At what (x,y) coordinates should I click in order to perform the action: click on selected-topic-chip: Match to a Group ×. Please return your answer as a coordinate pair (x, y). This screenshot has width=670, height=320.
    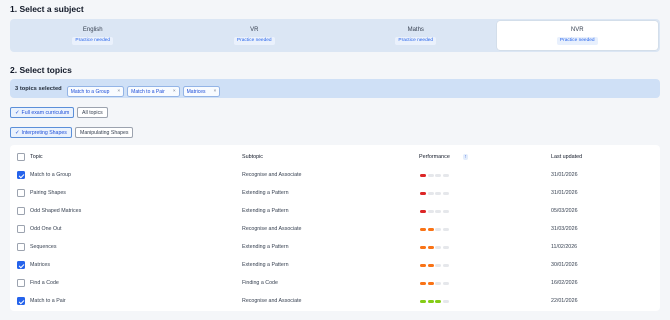
    Looking at the image, I should click on (95, 91).